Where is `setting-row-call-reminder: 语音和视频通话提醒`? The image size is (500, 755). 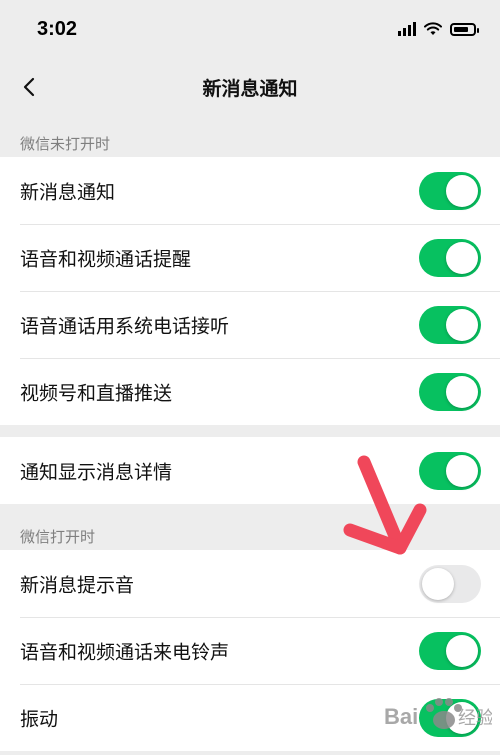 setting-row-call-reminder: 语音和视频通话提醒 is located at coordinates (250, 257).